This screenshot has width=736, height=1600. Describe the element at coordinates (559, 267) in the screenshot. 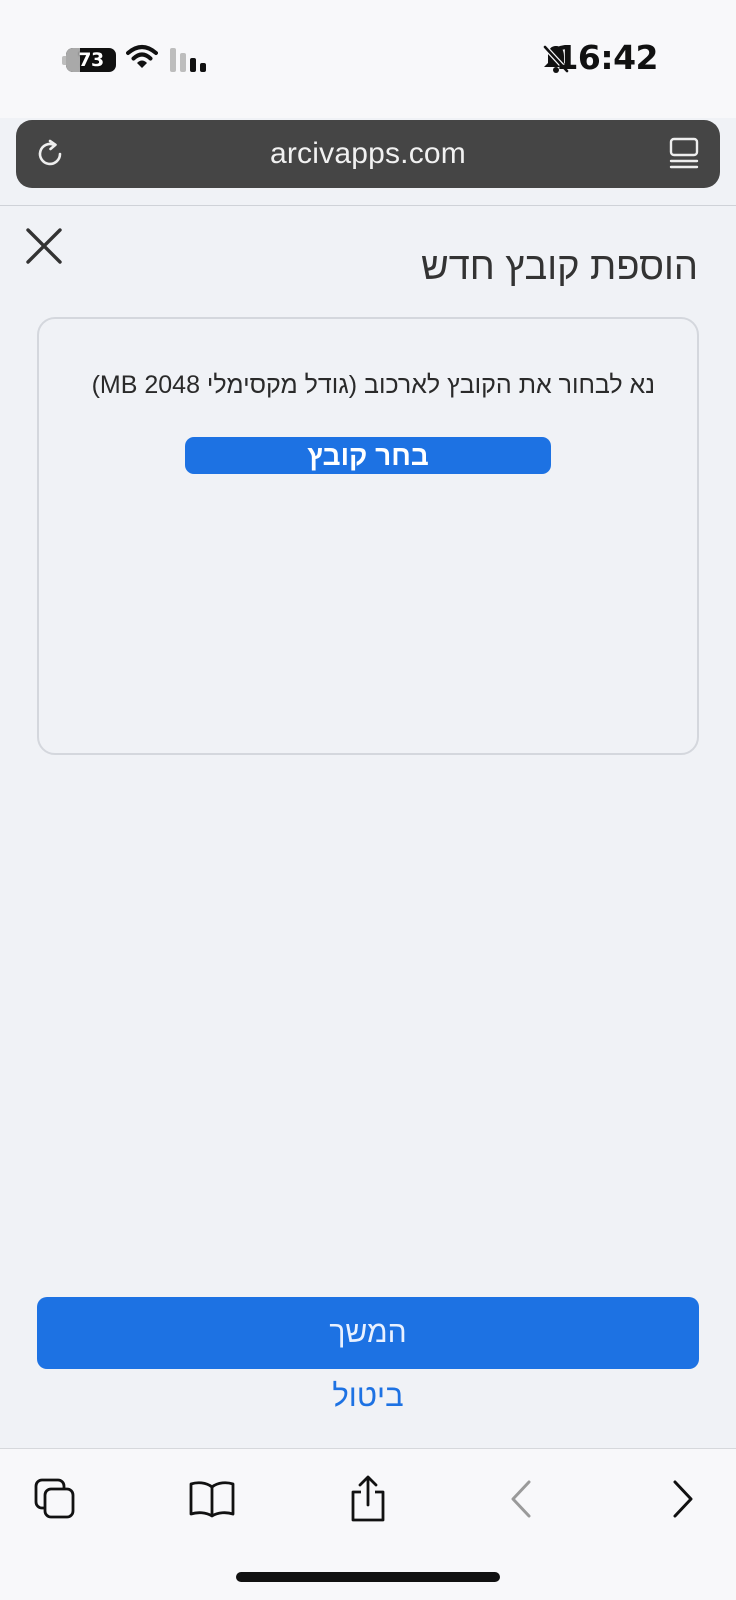

I see `dialog-title: הוספת קובץ חדש` at that location.